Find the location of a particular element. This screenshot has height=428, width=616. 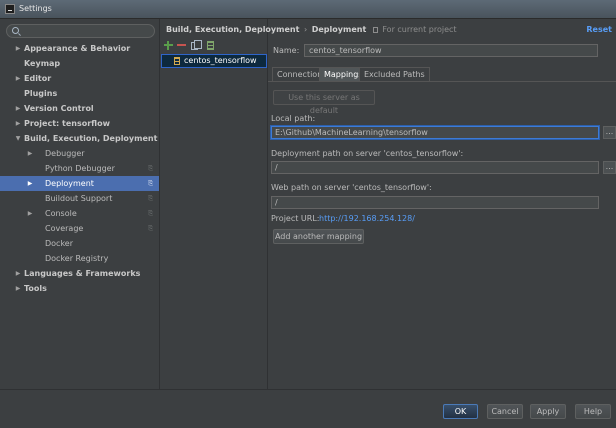

web-path-field: / is located at coordinates (435, 202).